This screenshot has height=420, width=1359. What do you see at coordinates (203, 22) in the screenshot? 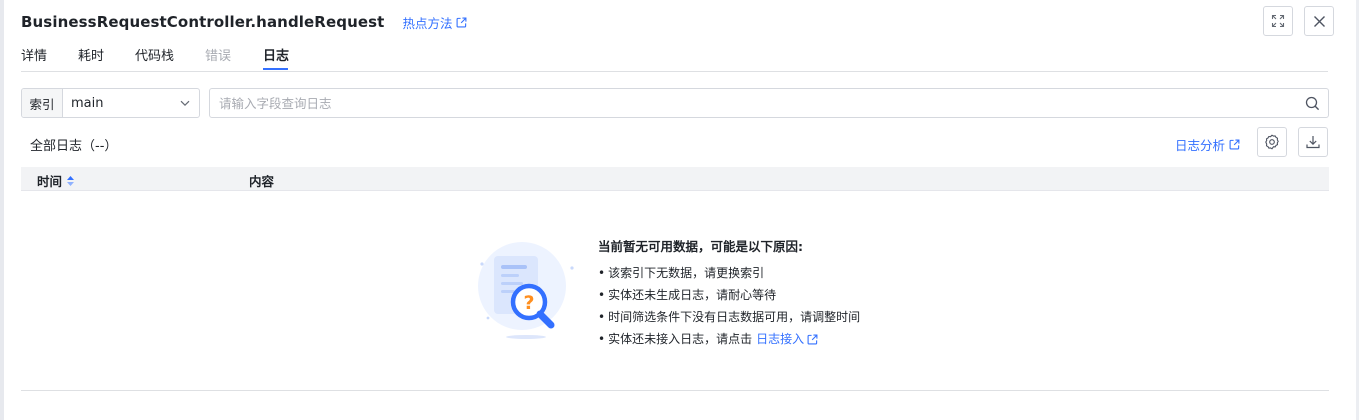
I see `page-title: BusinessRequestController.handleRequest` at bounding box center [203, 22].